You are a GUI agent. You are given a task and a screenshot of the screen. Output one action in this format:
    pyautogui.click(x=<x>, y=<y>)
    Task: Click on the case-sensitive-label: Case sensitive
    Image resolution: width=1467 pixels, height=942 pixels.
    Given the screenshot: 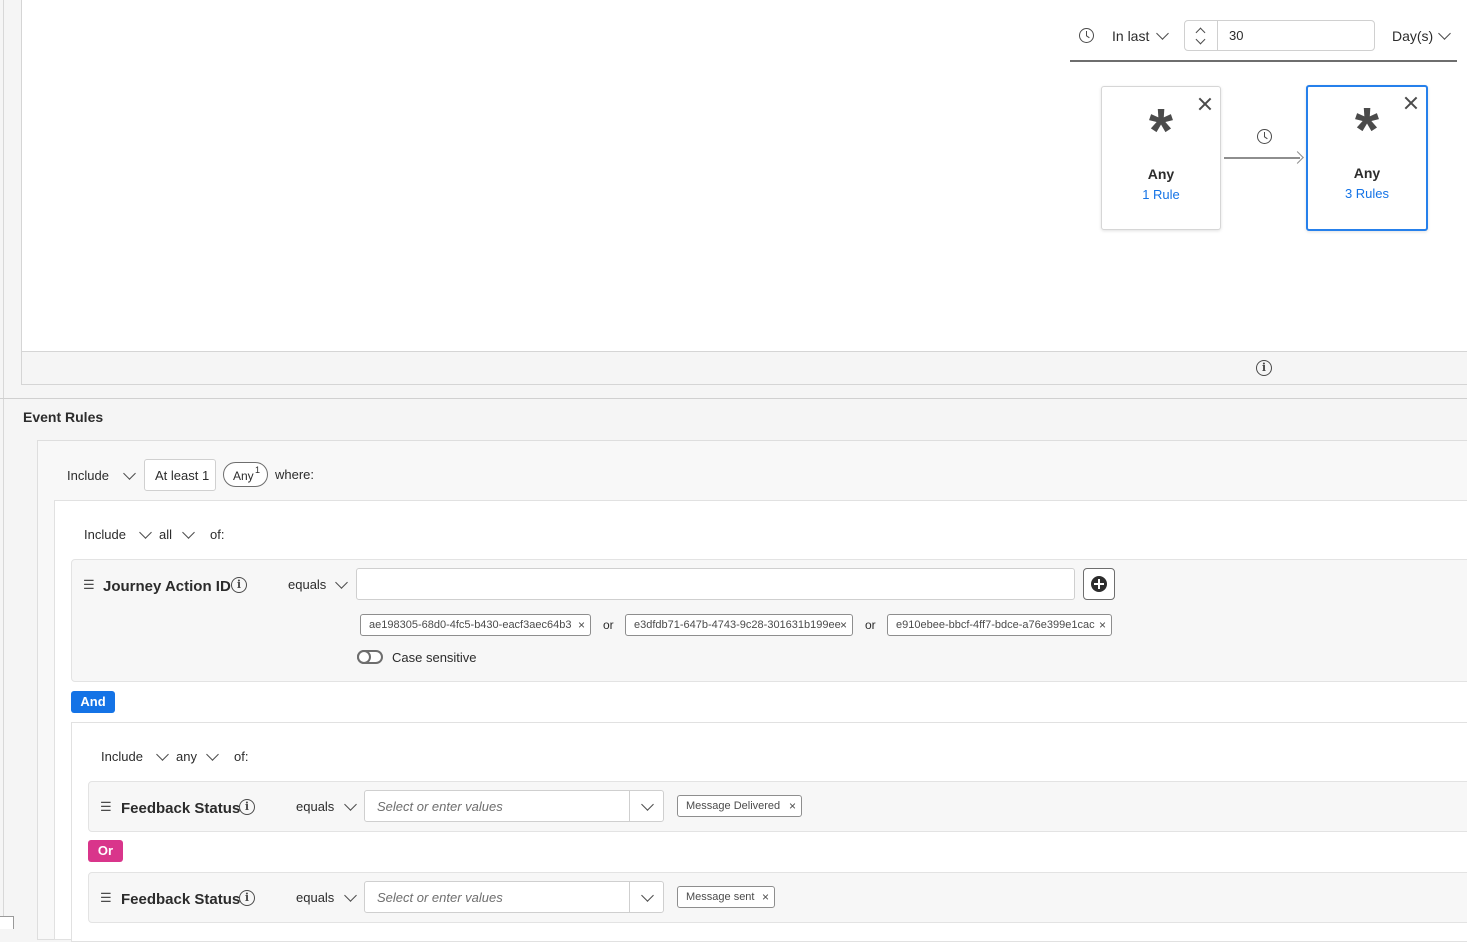 What is the action you would take?
    pyautogui.click(x=434, y=657)
    